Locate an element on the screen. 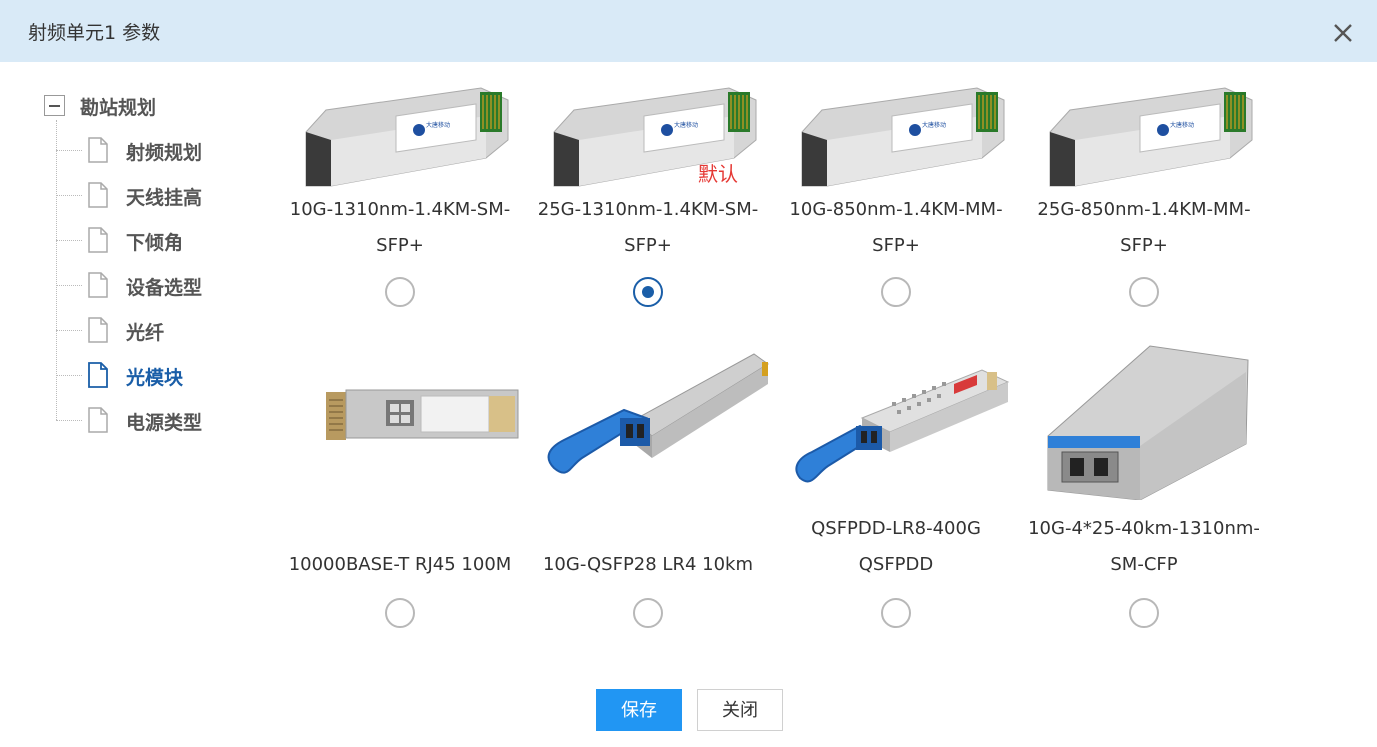 This screenshot has width=1377, height=747. module-name: 10G-850nm-1.4KM-MM- is located at coordinates (896, 209).